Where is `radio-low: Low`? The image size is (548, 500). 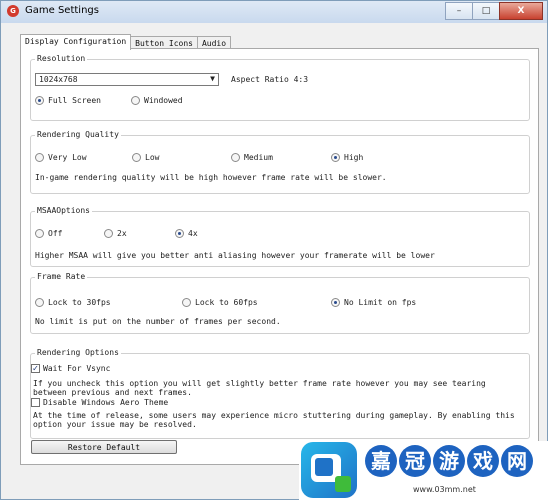 radio-low: Low is located at coordinates (145, 157).